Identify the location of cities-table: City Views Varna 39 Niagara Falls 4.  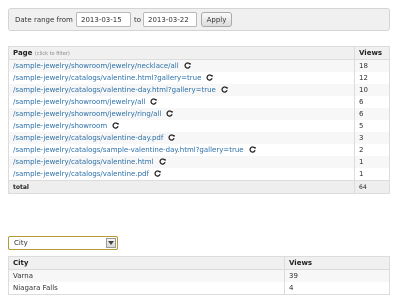
(199, 275).